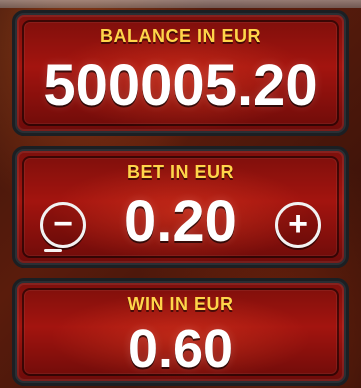  I want to click on win-title: WIN IN EUR, so click(180, 304).